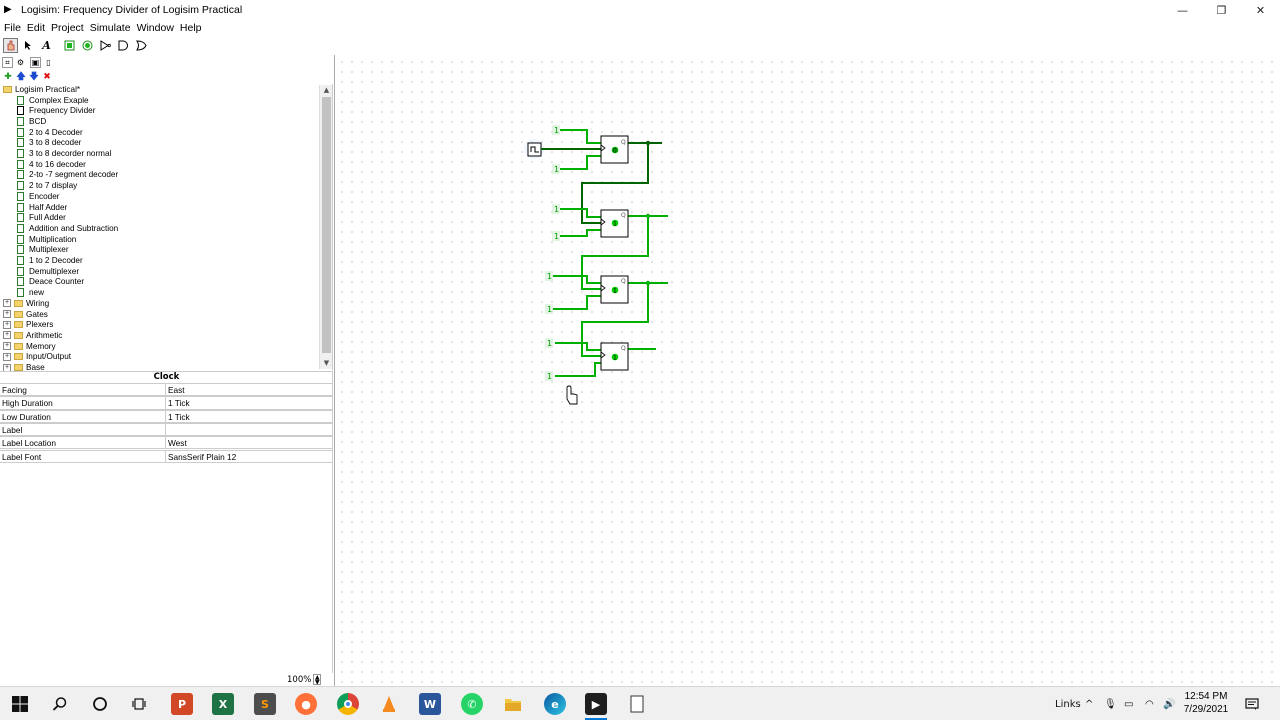 The height and width of the screenshot is (721, 1280). What do you see at coordinates (43, 250) in the screenshot?
I see `list-item: Multiplexer` at bounding box center [43, 250].